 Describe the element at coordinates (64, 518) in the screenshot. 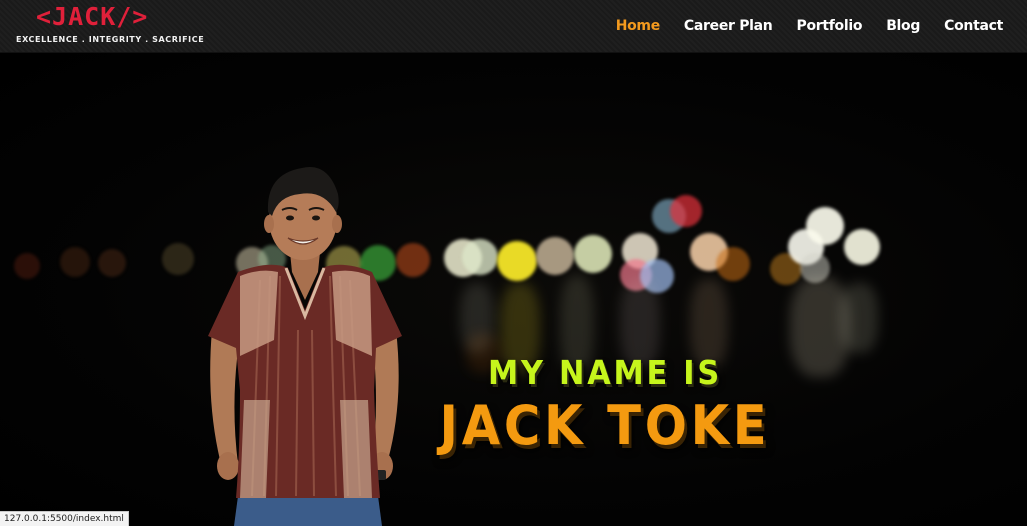

I see `browser-status-url: 127.0.0.1:5500/index.html` at that location.